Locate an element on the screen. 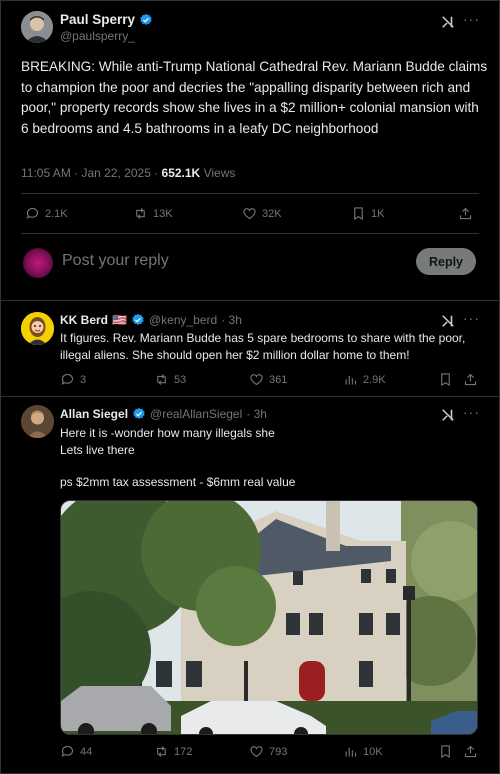  reply-action: 44 is located at coordinates (76, 751).